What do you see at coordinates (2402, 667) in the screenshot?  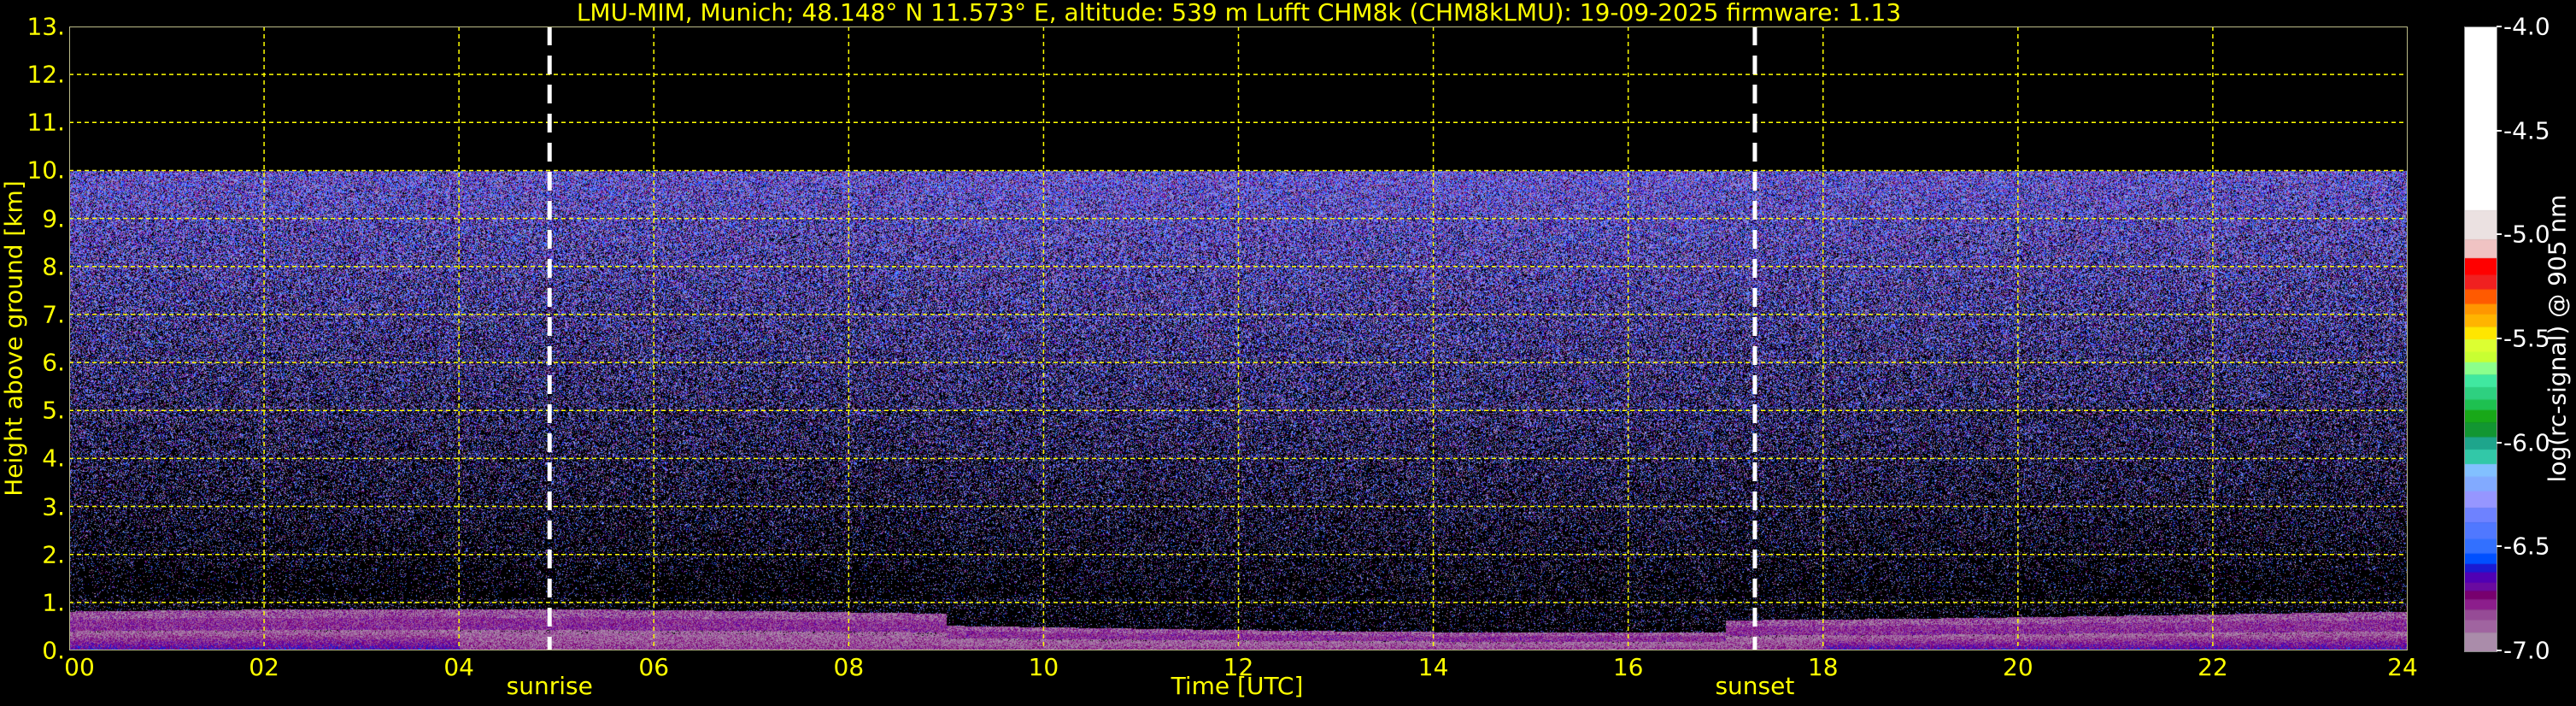 I see `x-tick-label: 24` at bounding box center [2402, 667].